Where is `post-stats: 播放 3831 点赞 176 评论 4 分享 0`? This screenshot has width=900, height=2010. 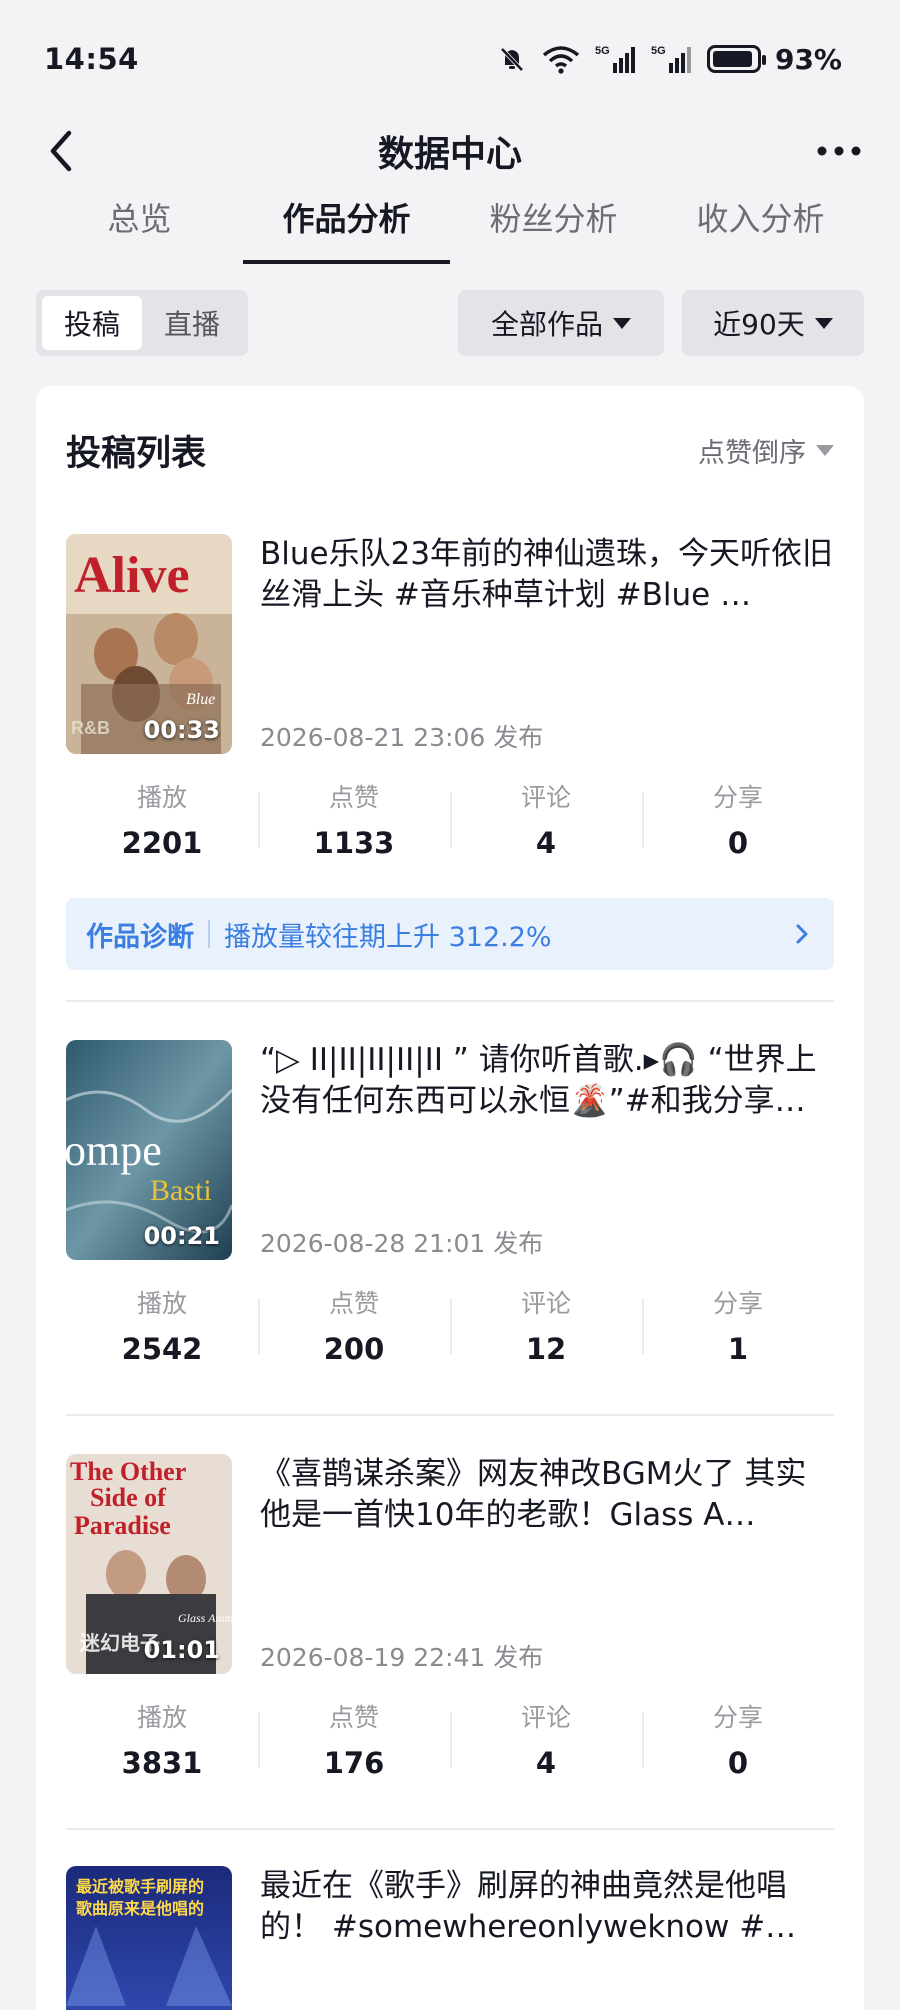 post-stats: 播放 3831 点赞 176 评论 4 分享 0 is located at coordinates (450, 1741).